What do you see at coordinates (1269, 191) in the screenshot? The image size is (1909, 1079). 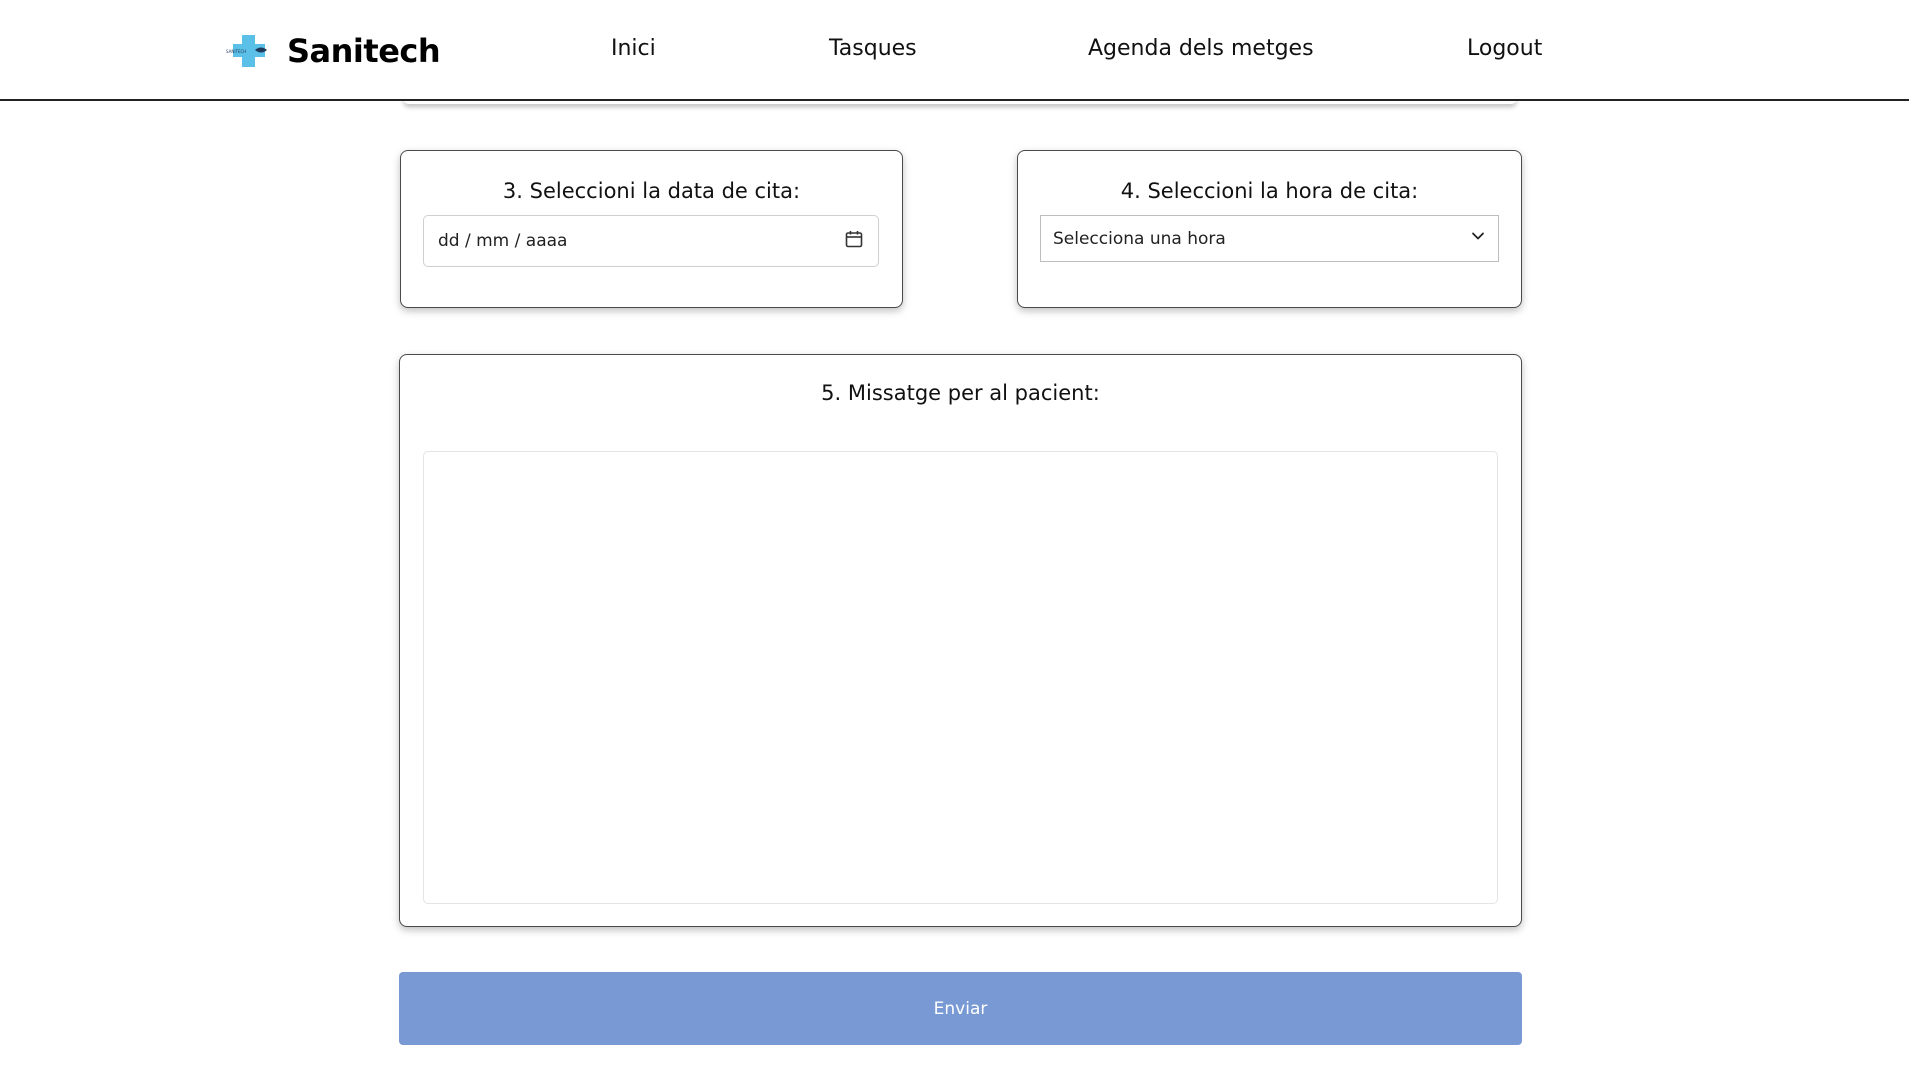 I see `hour-card-title: 4. Seleccioni la hora de cita:` at bounding box center [1269, 191].